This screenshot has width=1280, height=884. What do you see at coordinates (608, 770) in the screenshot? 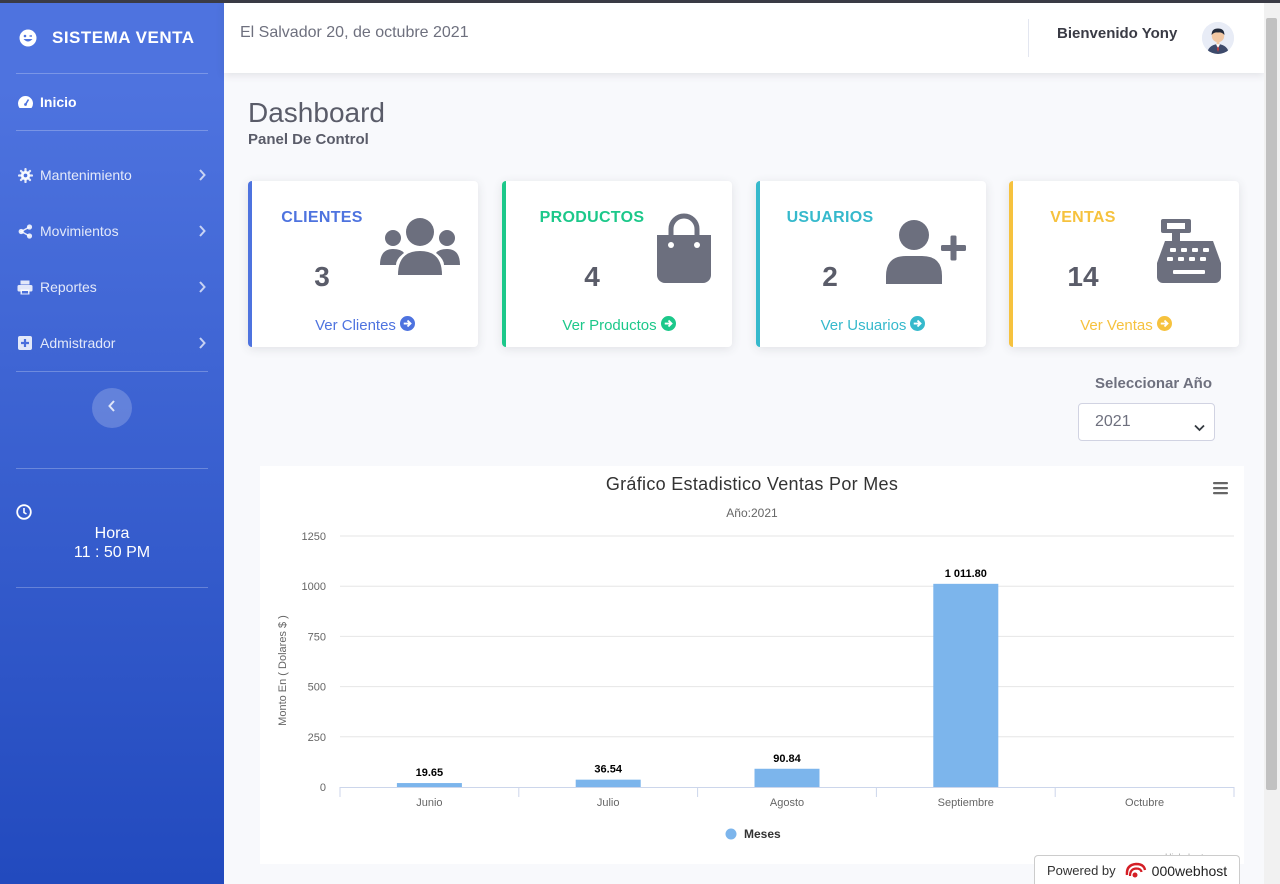
I see `data-label: 36.54` at bounding box center [608, 770].